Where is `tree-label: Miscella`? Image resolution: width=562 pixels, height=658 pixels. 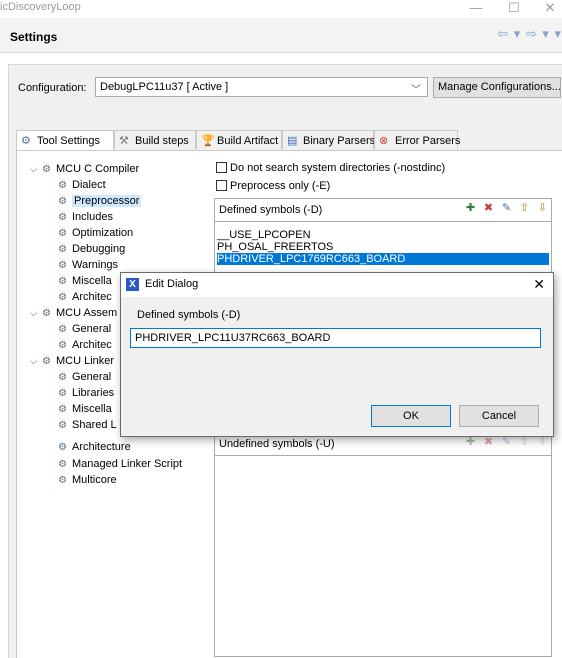 tree-label: Miscella is located at coordinates (92, 409).